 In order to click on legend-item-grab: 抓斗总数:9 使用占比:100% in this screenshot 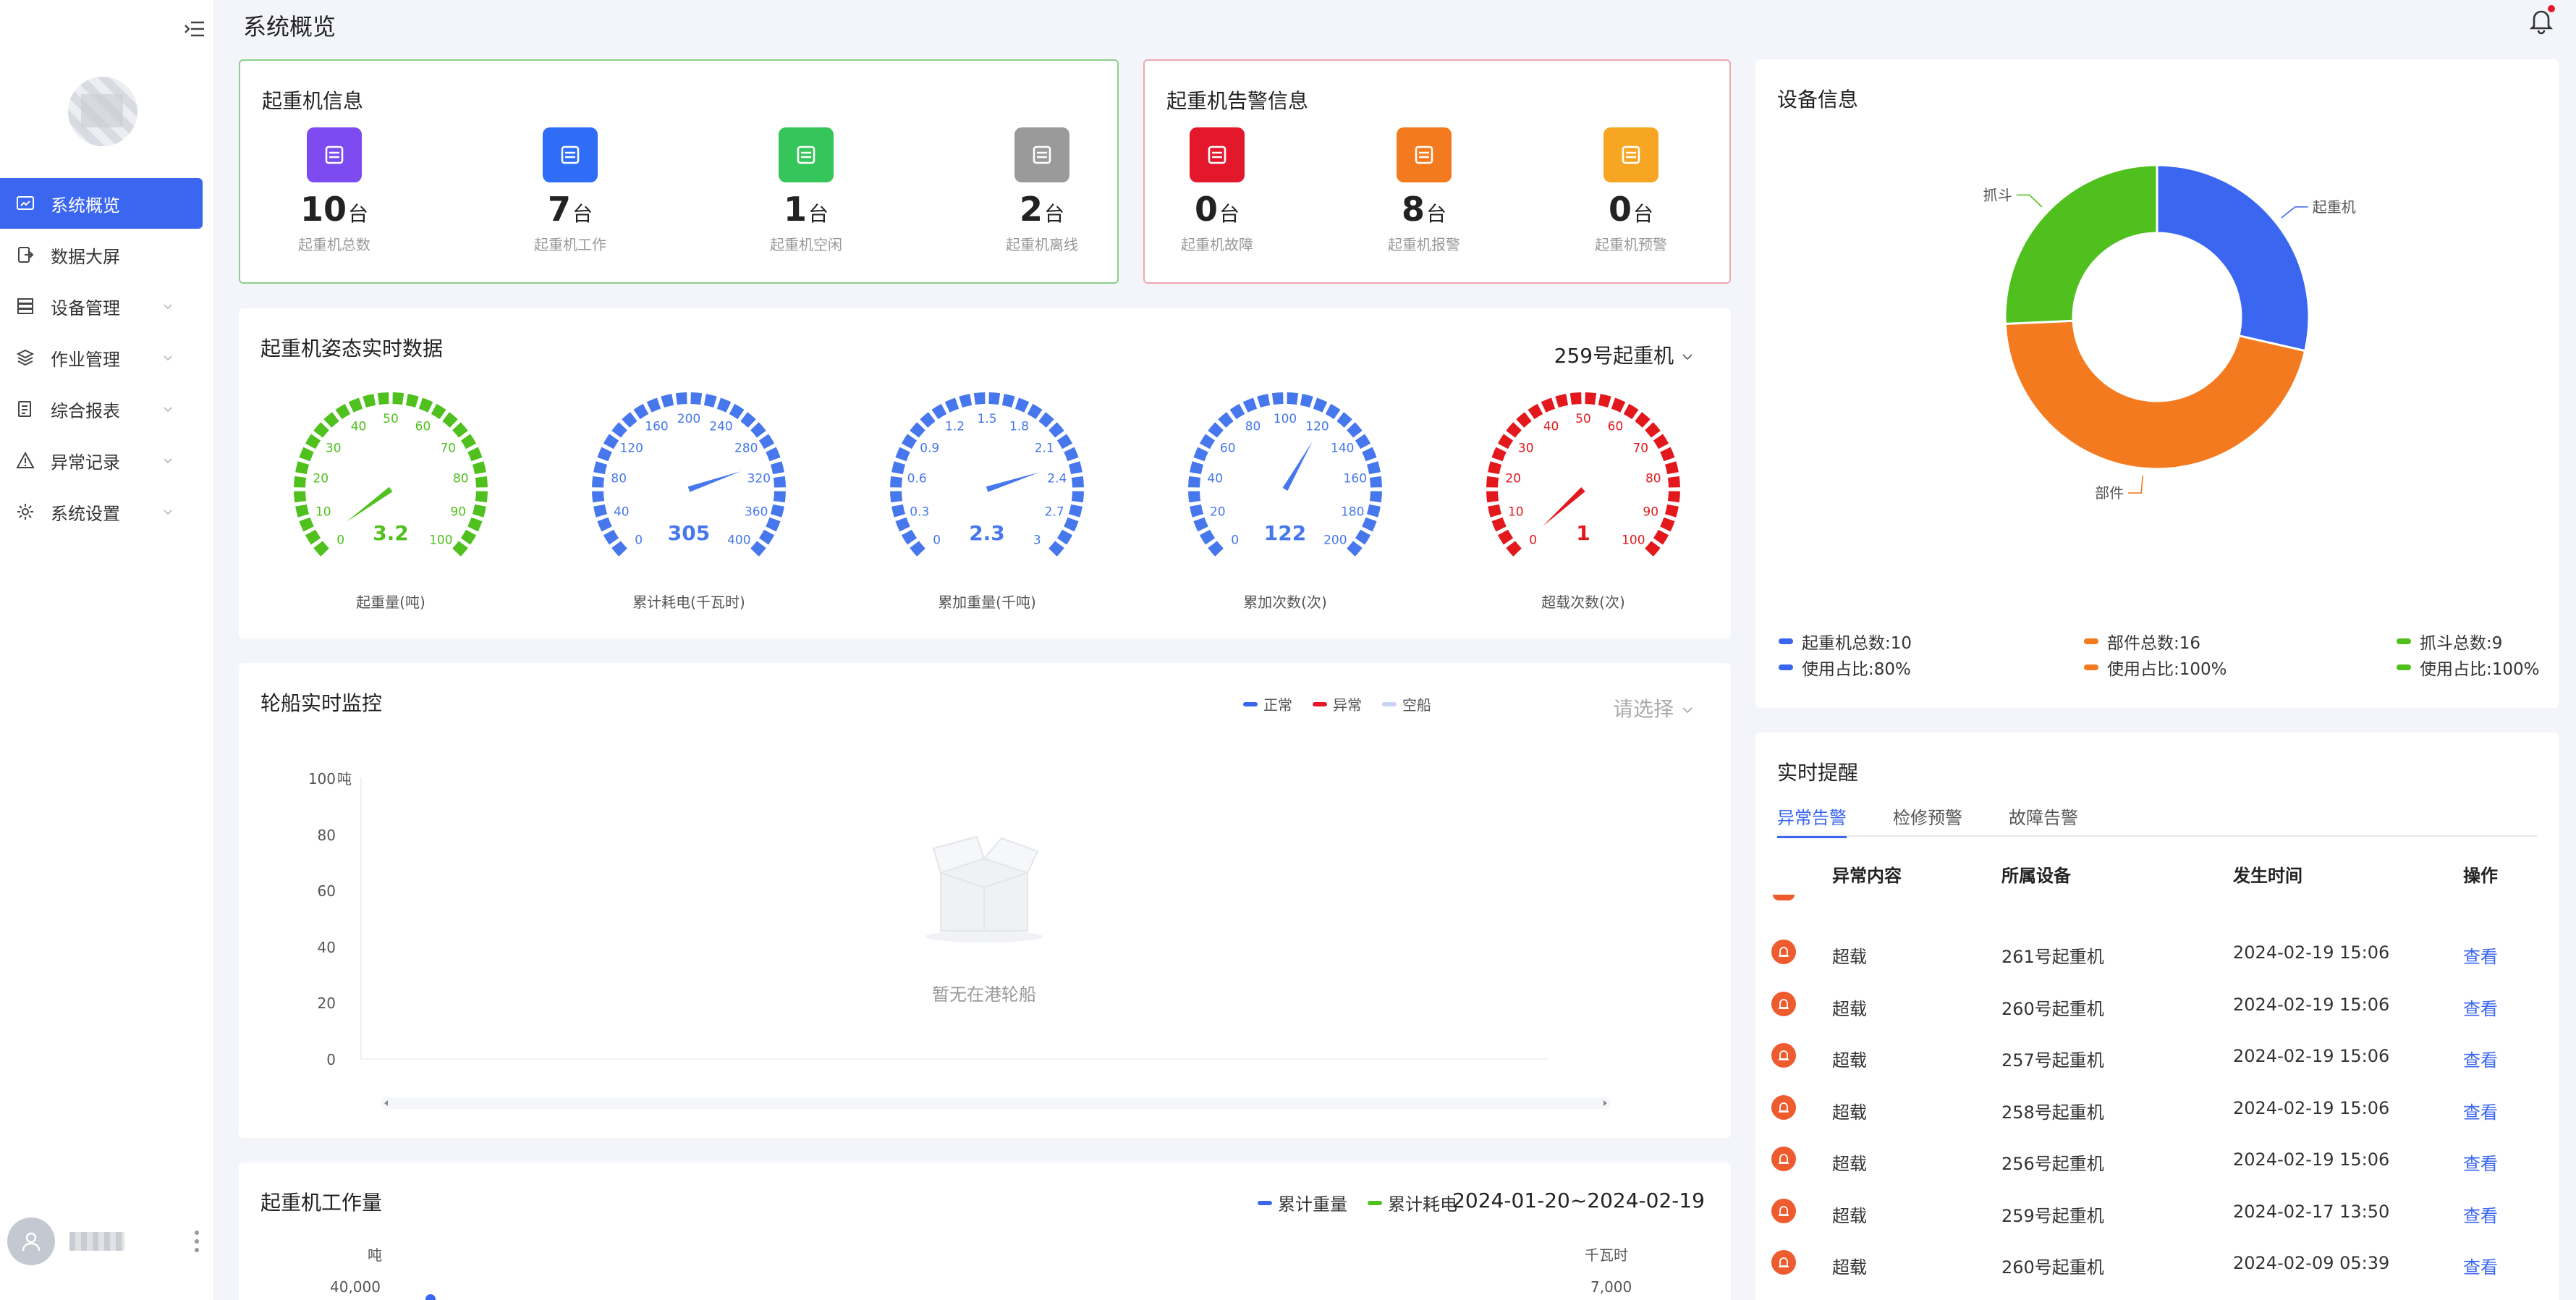, I will do `click(2468, 654)`.